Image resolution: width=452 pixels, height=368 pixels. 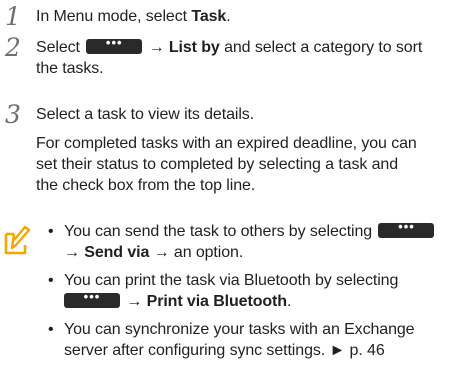 What do you see at coordinates (216, 301) in the screenshot?
I see `bullet-bold-term: Print via Bluetooth` at bounding box center [216, 301].